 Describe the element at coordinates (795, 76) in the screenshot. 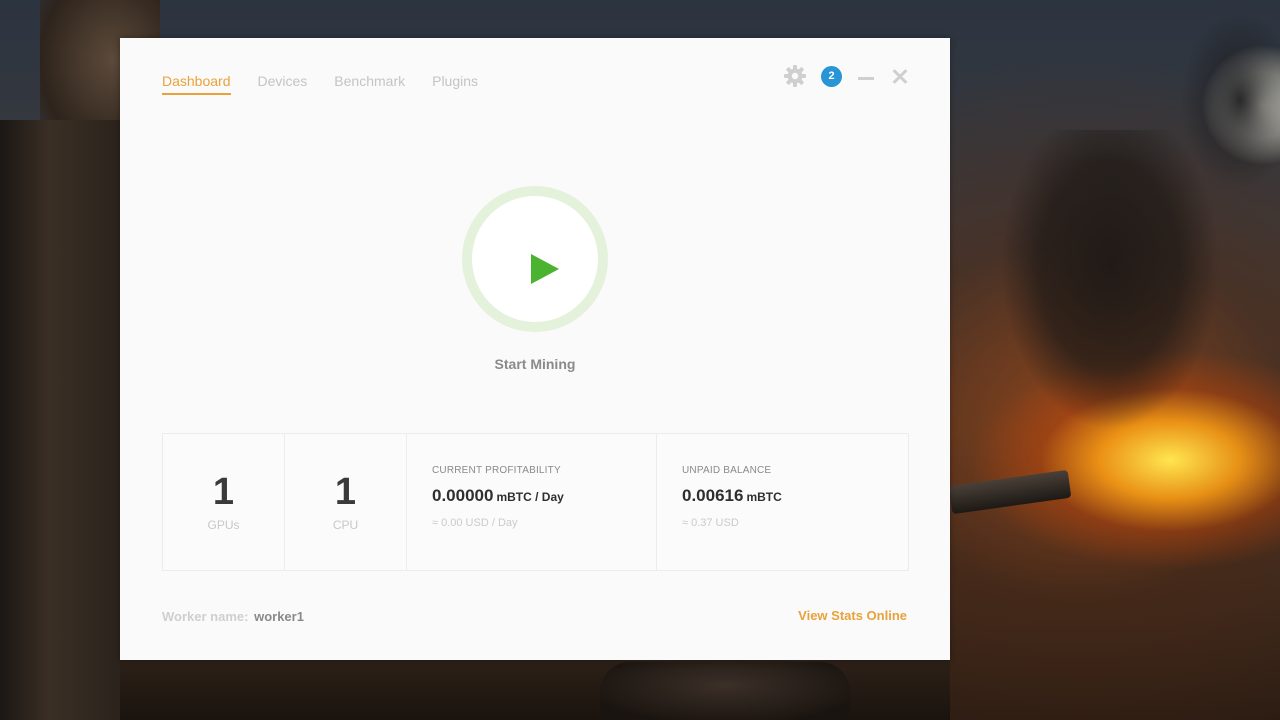

I see `gear-icon` at that location.